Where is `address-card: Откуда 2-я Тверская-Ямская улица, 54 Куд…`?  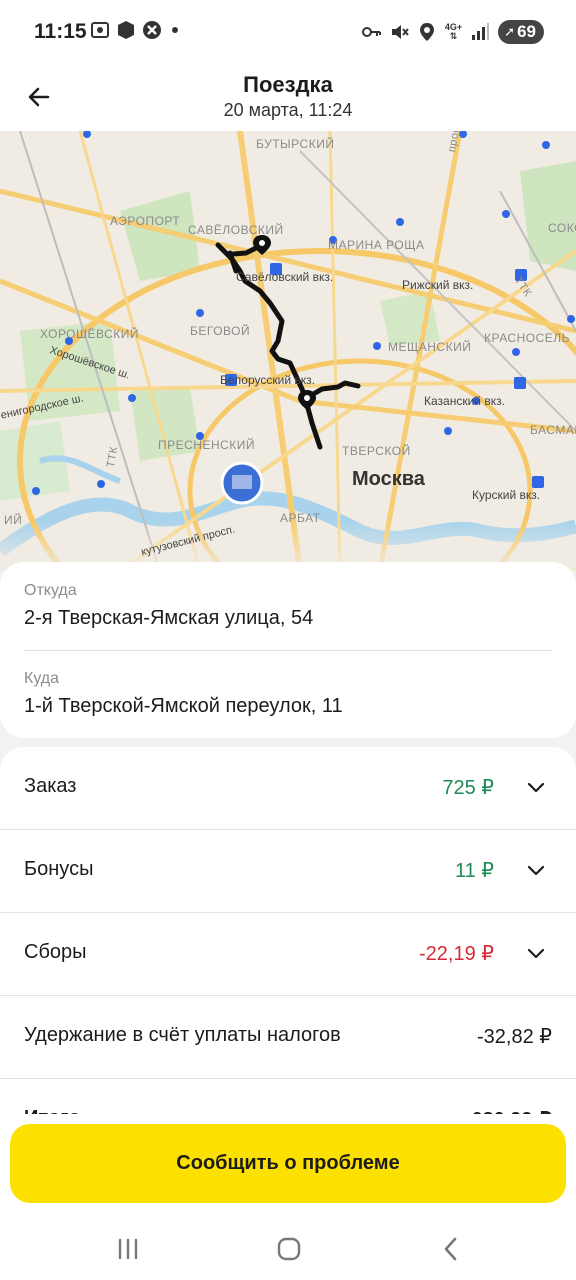 address-card: Откуда 2-я Тверская-Ямская улица, 54 Куд… is located at coordinates (288, 650).